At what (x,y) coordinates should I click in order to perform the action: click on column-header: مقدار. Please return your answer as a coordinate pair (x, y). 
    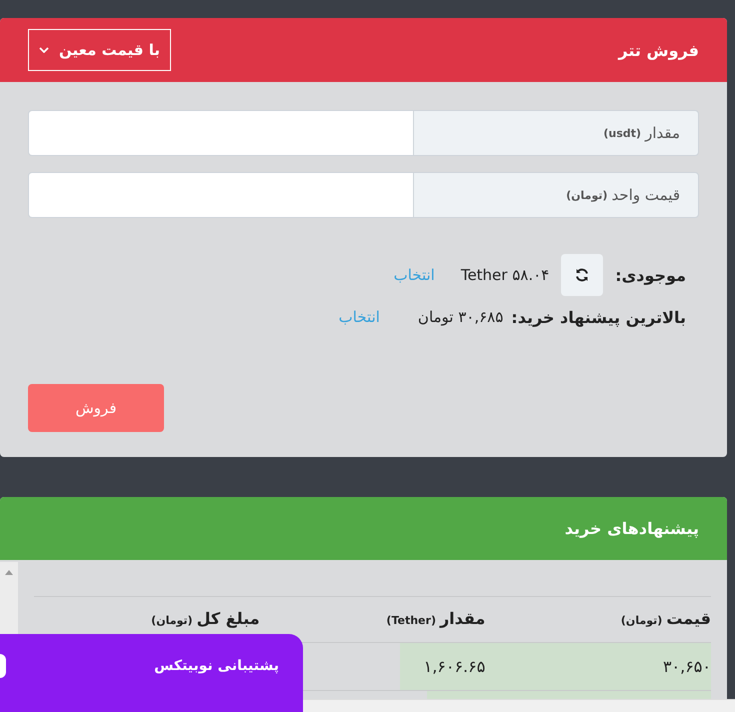
    Looking at the image, I should click on (463, 618).